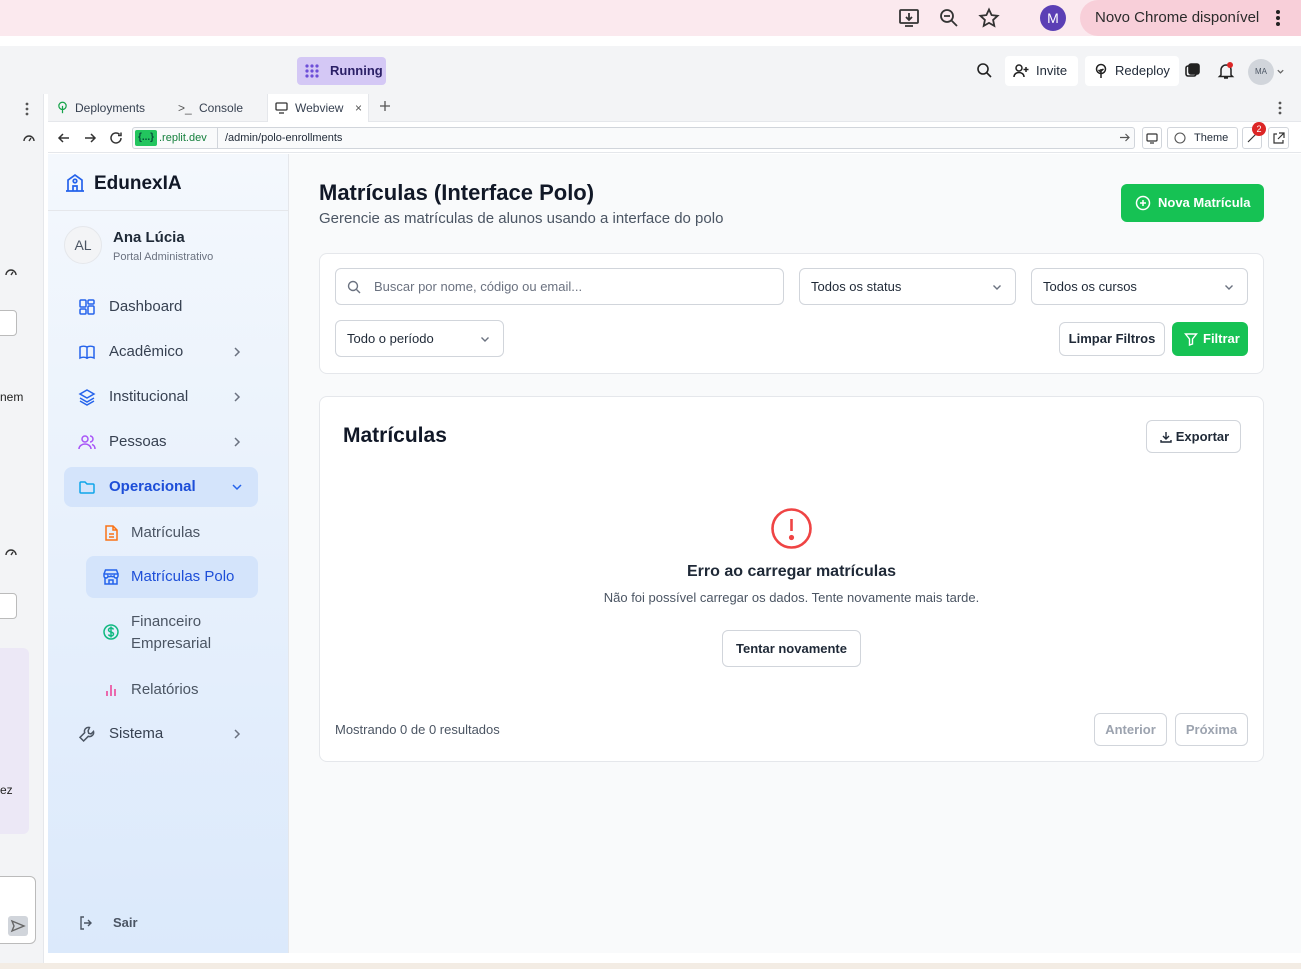 Image resolution: width=1301 pixels, height=969 pixels. What do you see at coordinates (172, 533) in the screenshot?
I see `sidebar-subitem-matriculas: Matrículas` at bounding box center [172, 533].